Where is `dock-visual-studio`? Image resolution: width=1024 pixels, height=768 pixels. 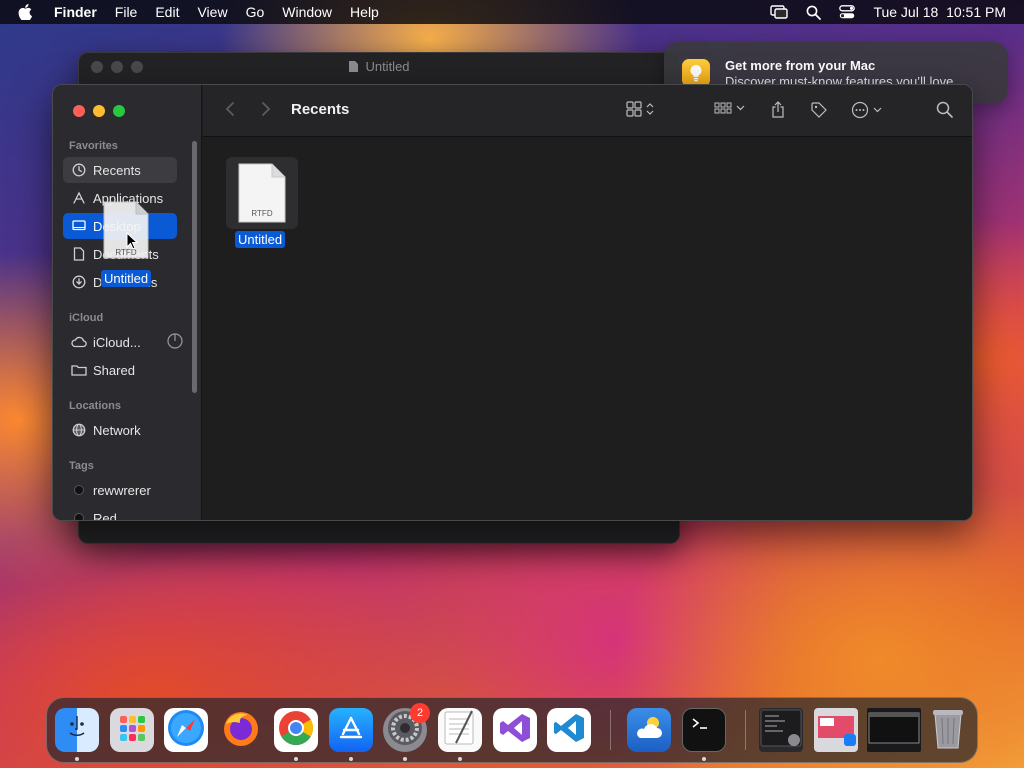 dock-visual-studio is located at coordinates (515, 730).